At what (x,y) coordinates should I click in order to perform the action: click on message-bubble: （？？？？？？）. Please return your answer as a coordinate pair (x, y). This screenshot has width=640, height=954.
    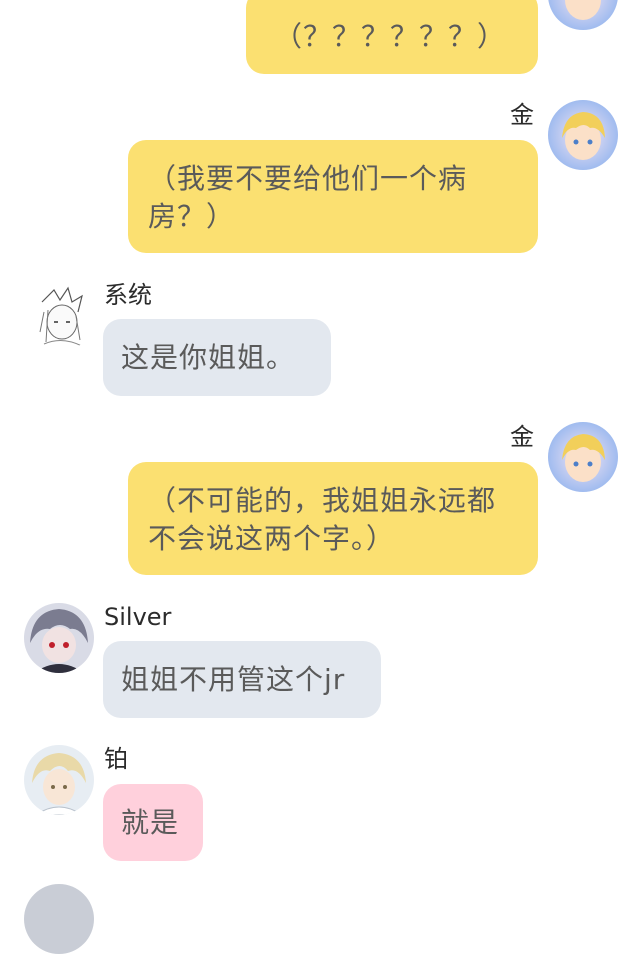
    Looking at the image, I should click on (392, 37).